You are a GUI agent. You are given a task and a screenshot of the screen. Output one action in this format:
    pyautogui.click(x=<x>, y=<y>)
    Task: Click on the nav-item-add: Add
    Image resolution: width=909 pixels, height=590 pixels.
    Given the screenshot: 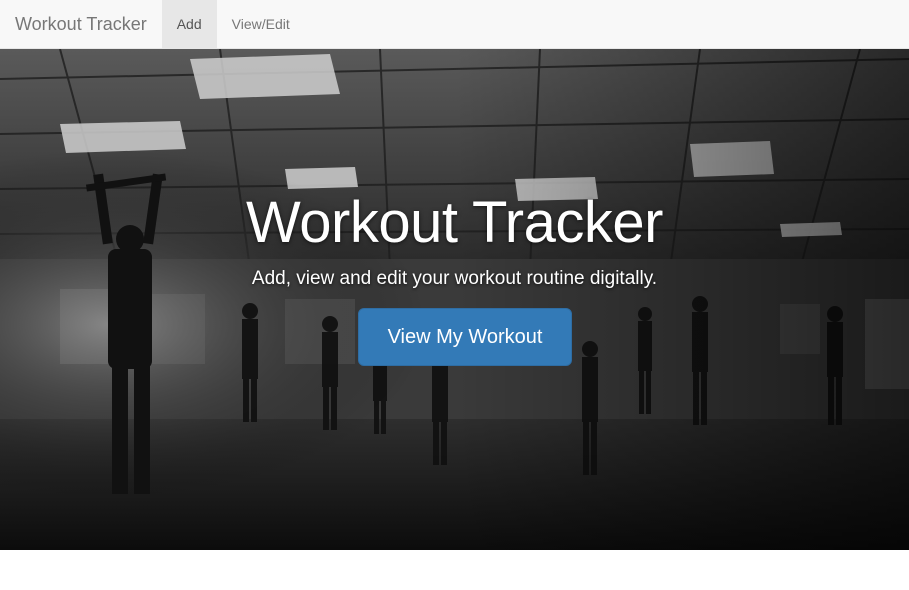 What is the action you would take?
    pyautogui.click(x=189, y=24)
    